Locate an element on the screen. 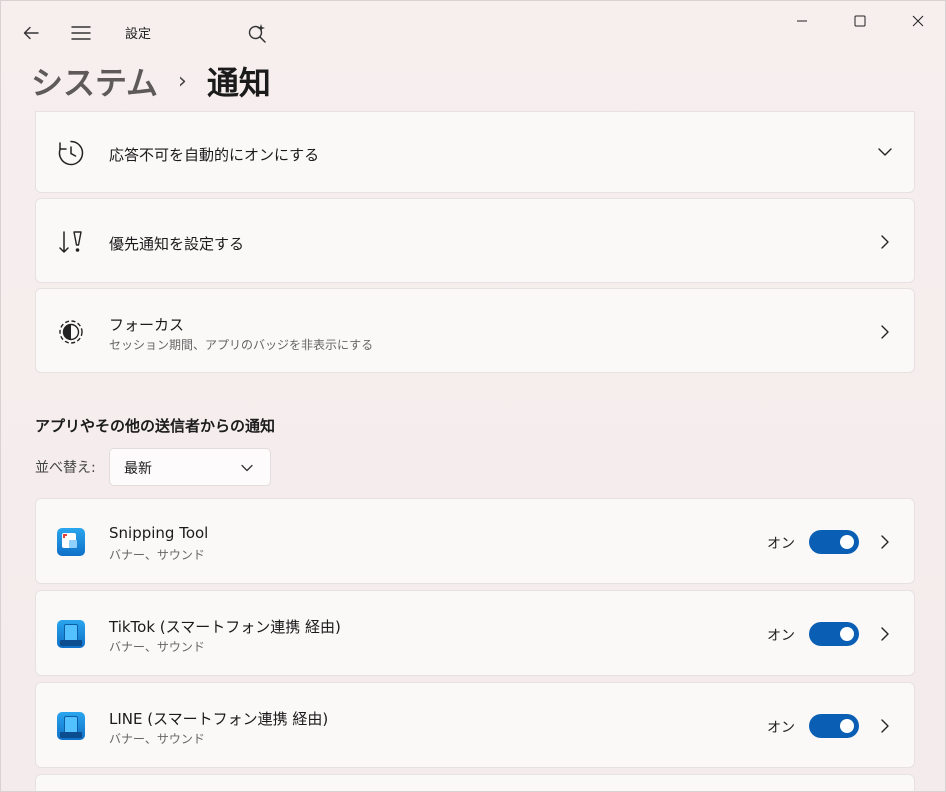  search-button is located at coordinates (257, 33).